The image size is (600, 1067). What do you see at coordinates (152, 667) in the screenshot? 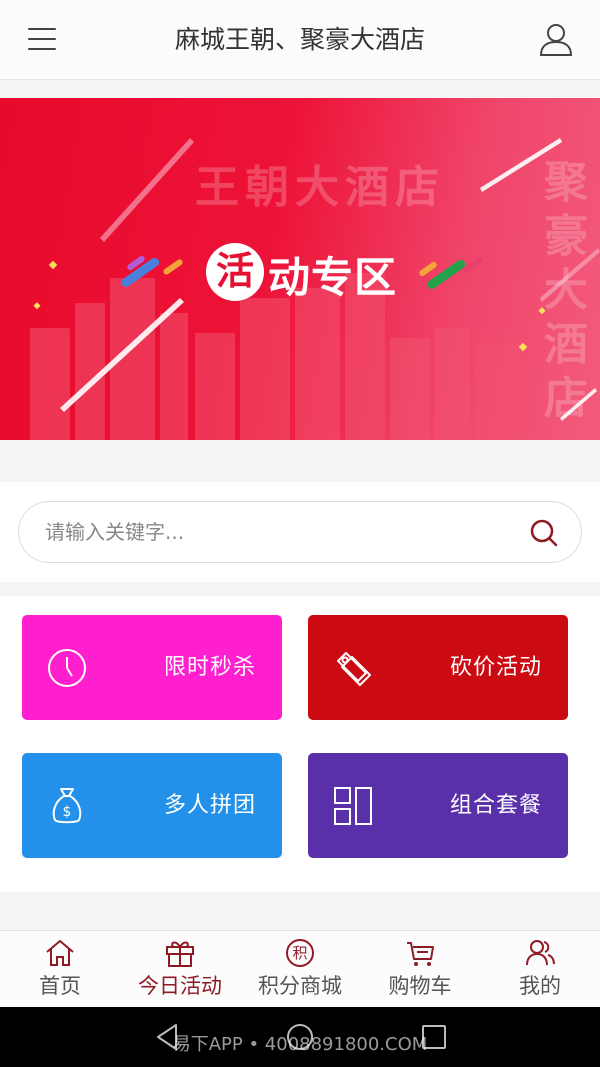
I see `flash-sale-button: 限时秒杀` at bounding box center [152, 667].